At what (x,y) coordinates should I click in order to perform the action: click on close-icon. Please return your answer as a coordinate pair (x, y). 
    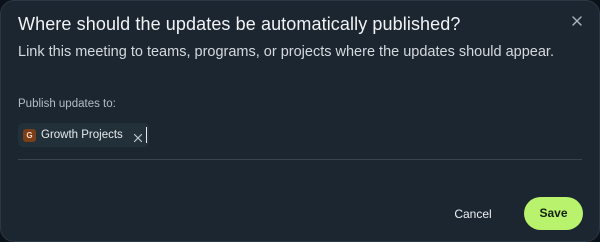
    Looking at the image, I should click on (577, 21).